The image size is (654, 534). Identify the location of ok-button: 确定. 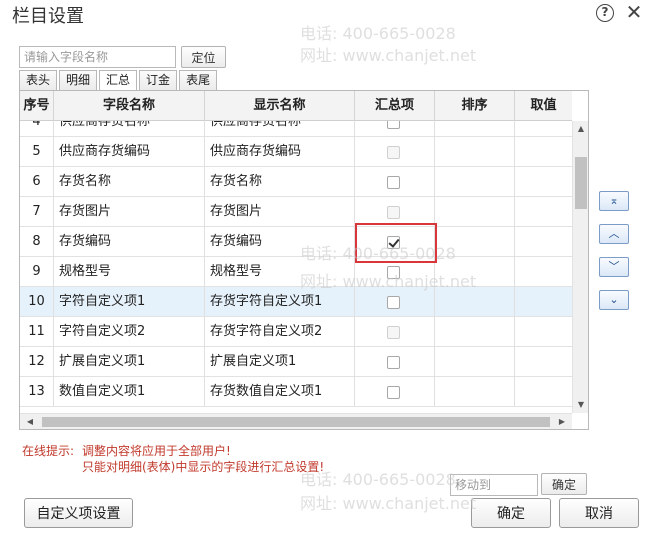
(511, 513).